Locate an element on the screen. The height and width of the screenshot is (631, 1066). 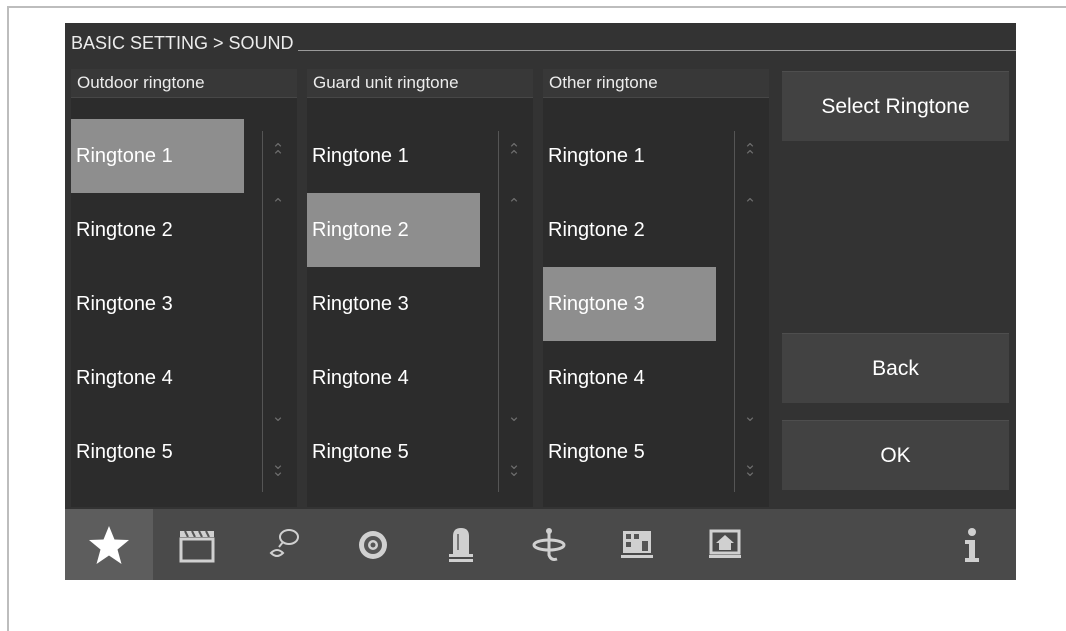
panel-heading: Guard unit ringtone is located at coordinates (420, 83).